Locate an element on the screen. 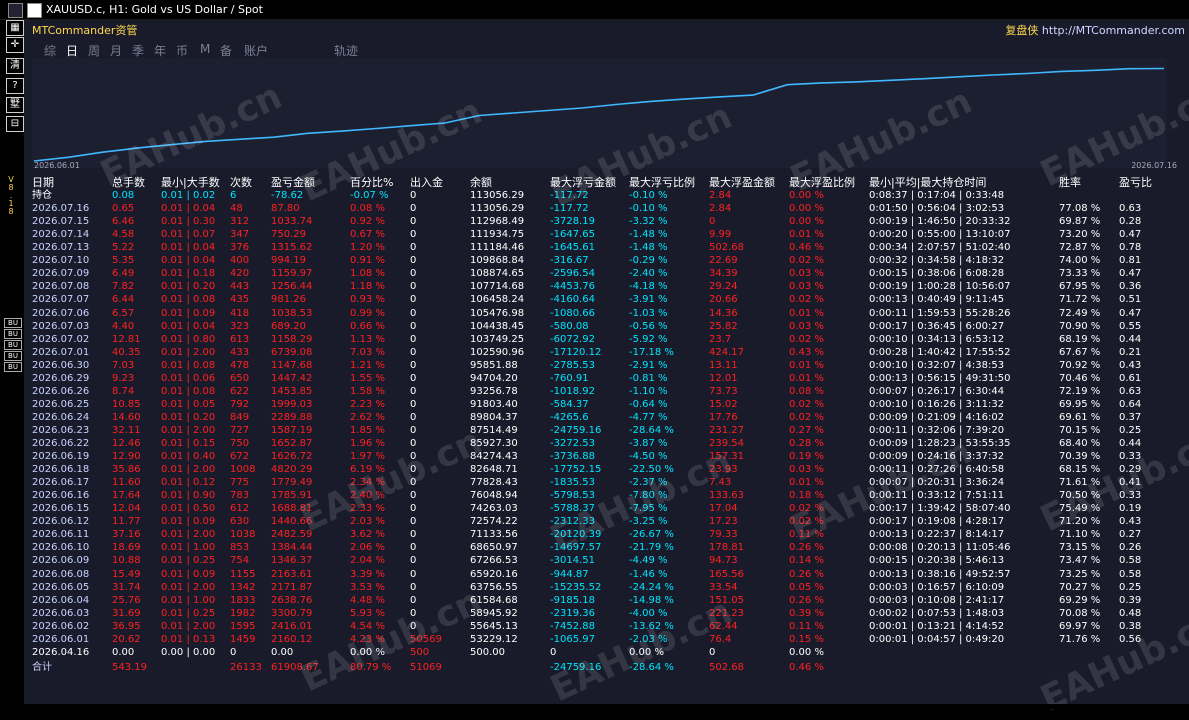  cell-11: 0.26 % is located at coordinates (806, 600).